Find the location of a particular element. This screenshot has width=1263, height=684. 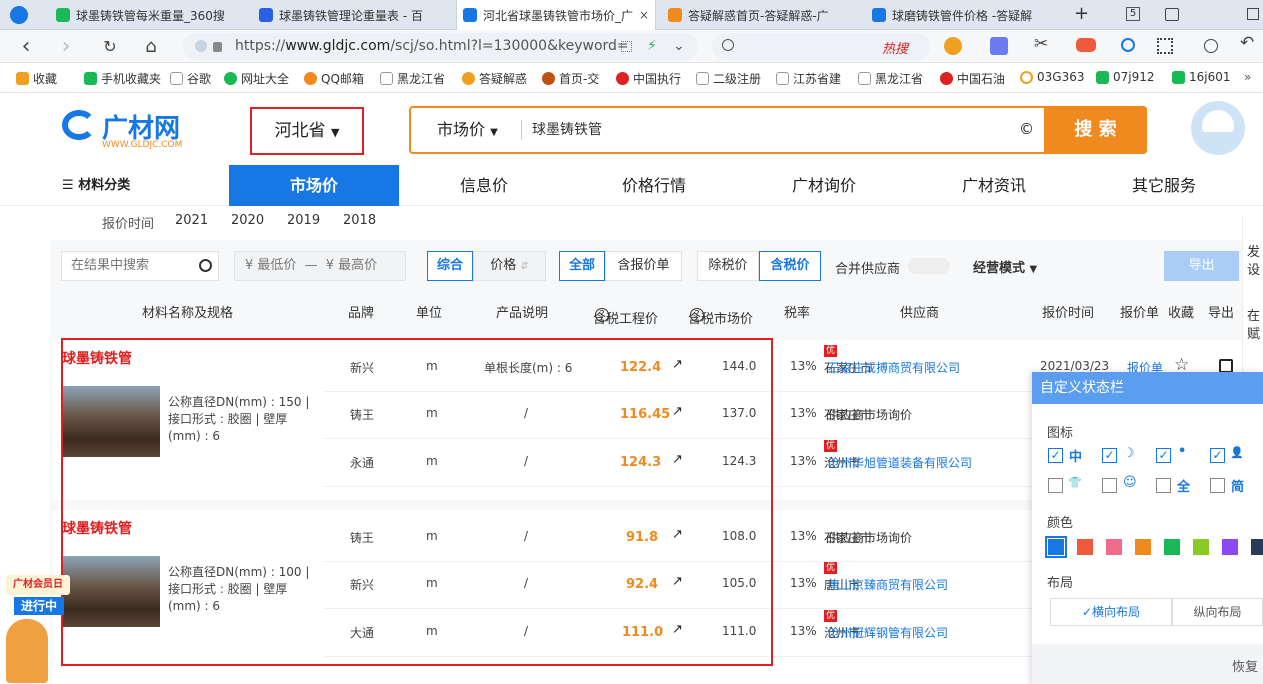

icon-option: 👕 is located at coordinates (1075, 482).